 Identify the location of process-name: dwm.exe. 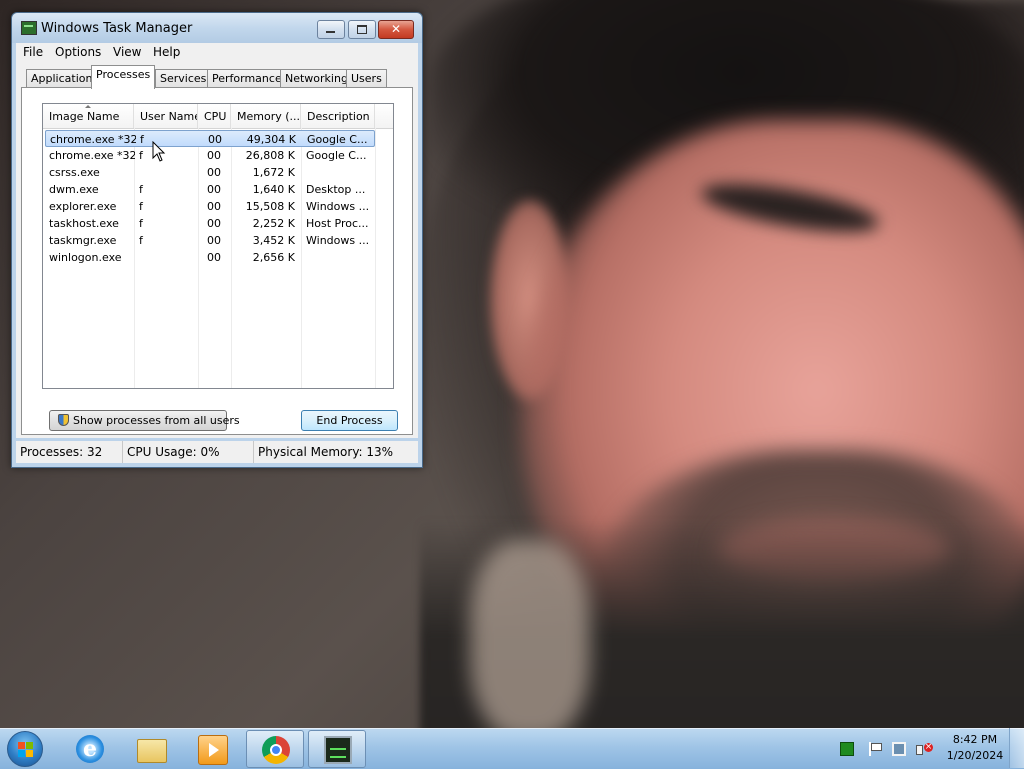
(74, 189).